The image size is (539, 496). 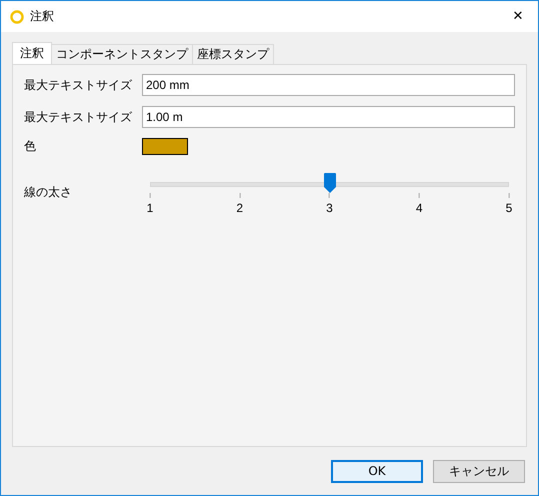 What do you see at coordinates (165, 146) in the screenshot?
I see `color-swatch` at bounding box center [165, 146].